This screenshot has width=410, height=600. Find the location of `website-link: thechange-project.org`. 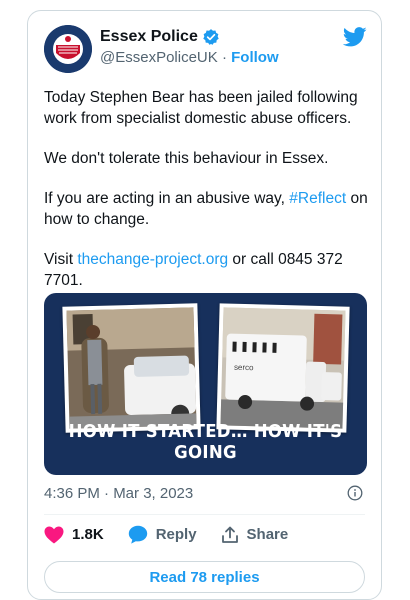

website-link: thechange-project.org is located at coordinates (152, 259).